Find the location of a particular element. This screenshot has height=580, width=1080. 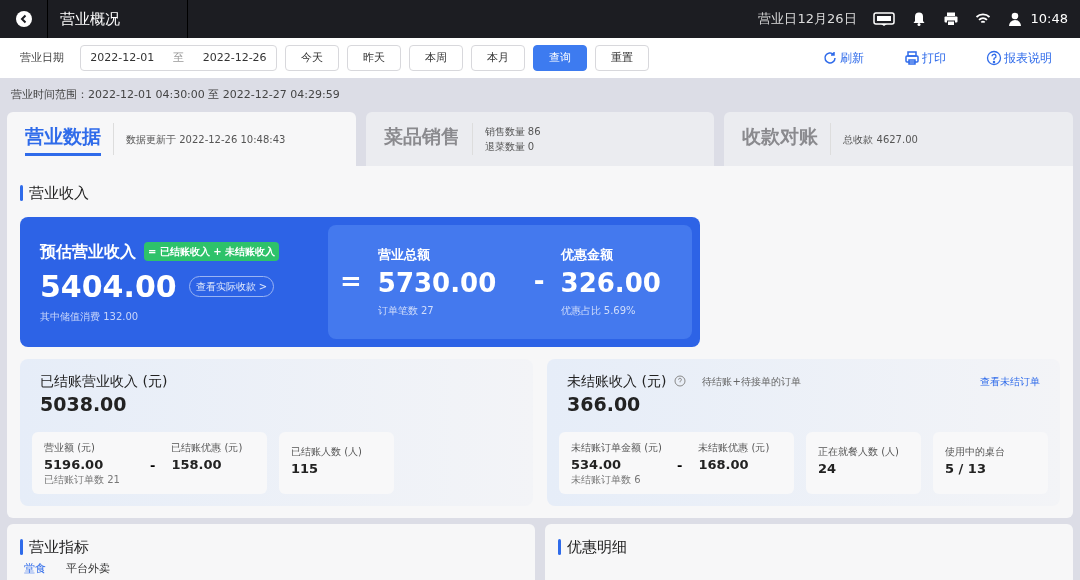

tab-detail: 销售数量 86 is located at coordinates (512, 132).